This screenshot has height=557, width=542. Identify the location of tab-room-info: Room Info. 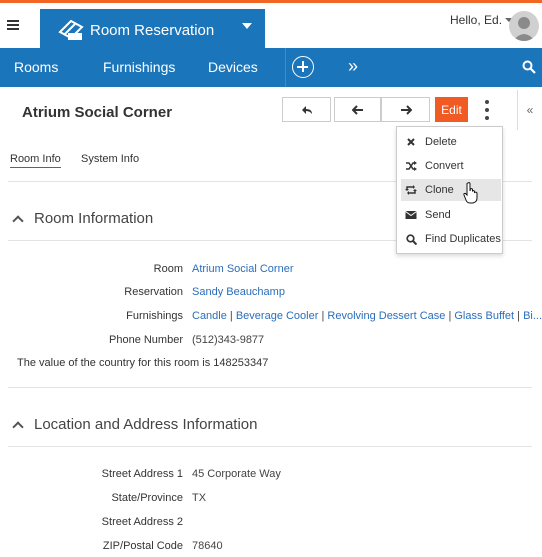
(35, 160).